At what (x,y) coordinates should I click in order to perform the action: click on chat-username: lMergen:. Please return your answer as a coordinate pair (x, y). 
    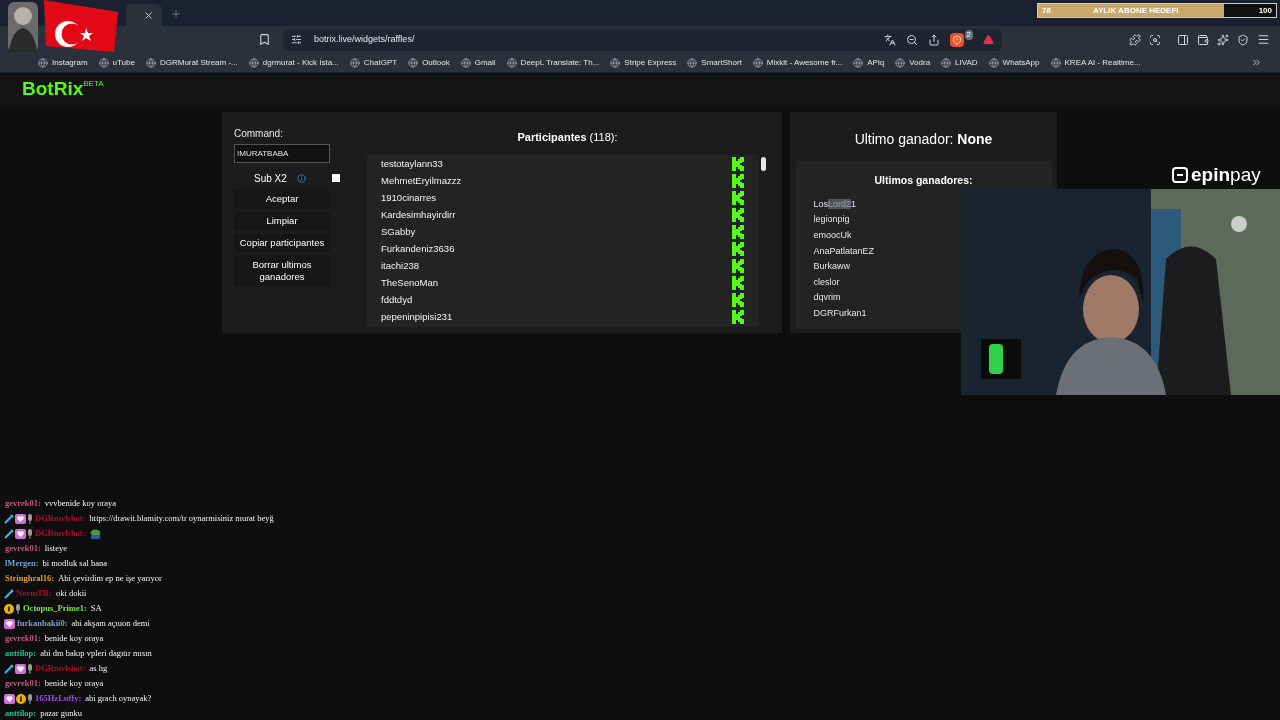
    Looking at the image, I should click on (22, 563).